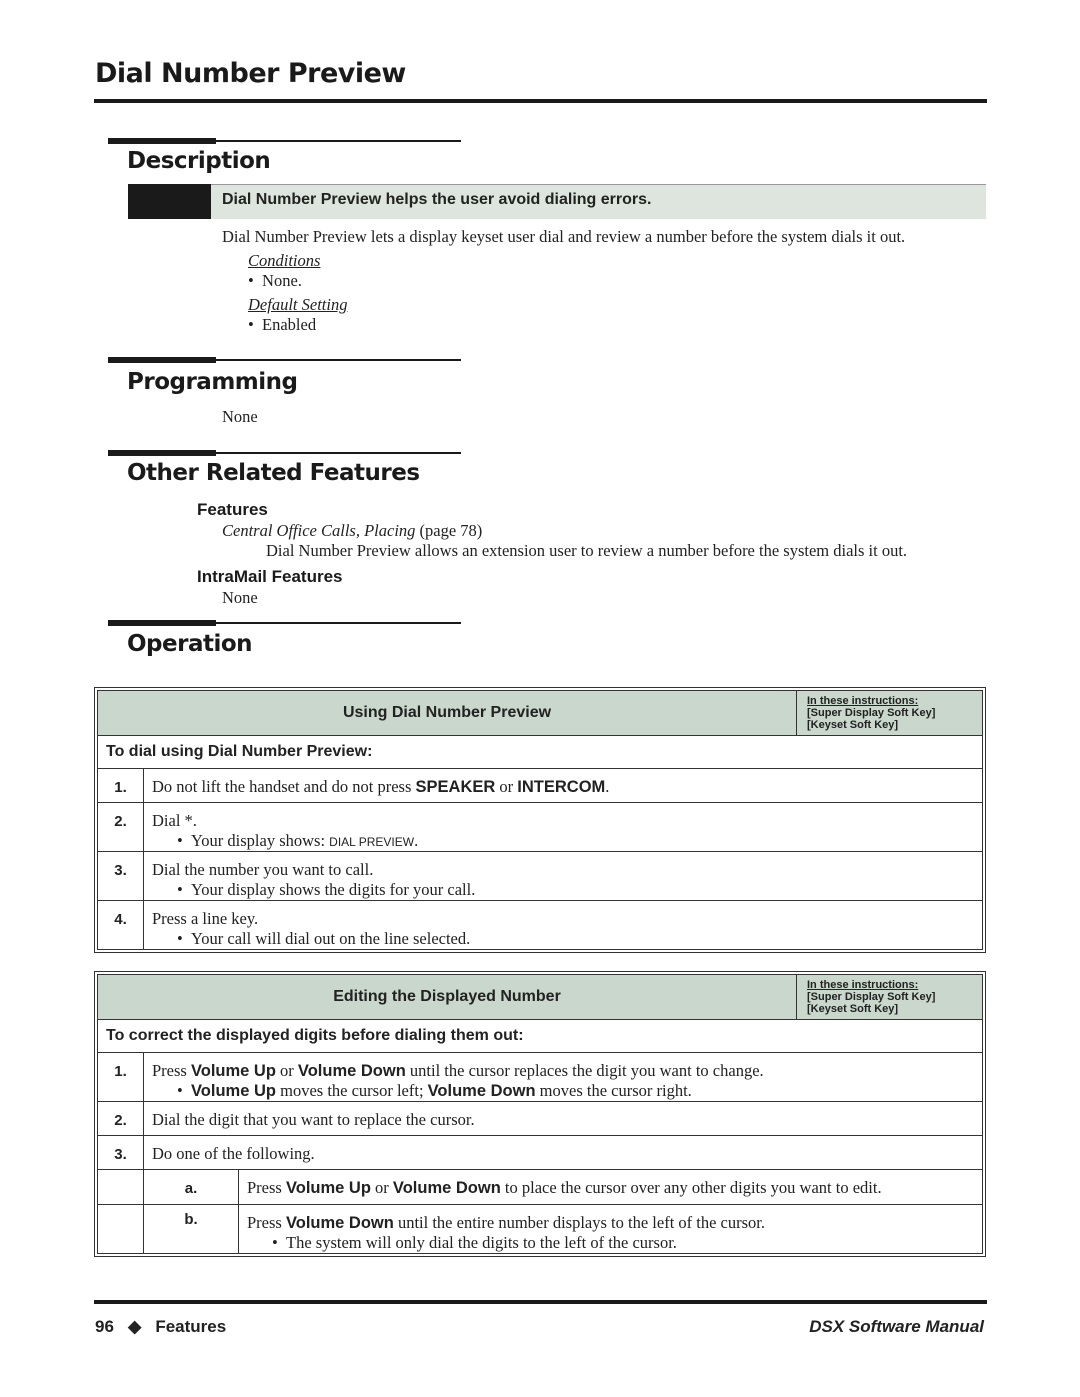 The width and height of the screenshot is (1080, 1397). What do you see at coordinates (190, 644) in the screenshot?
I see `operation-heading: Operation` at bounding box center [190, 644].